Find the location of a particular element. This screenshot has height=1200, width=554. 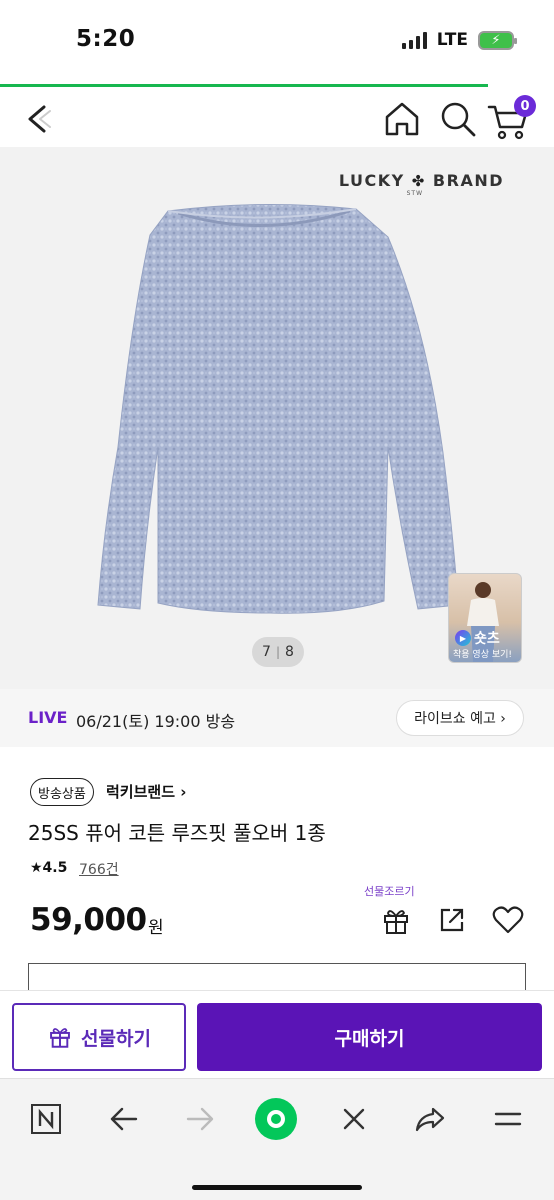

share-arrow-icon is located at coordinates (430, 1119).